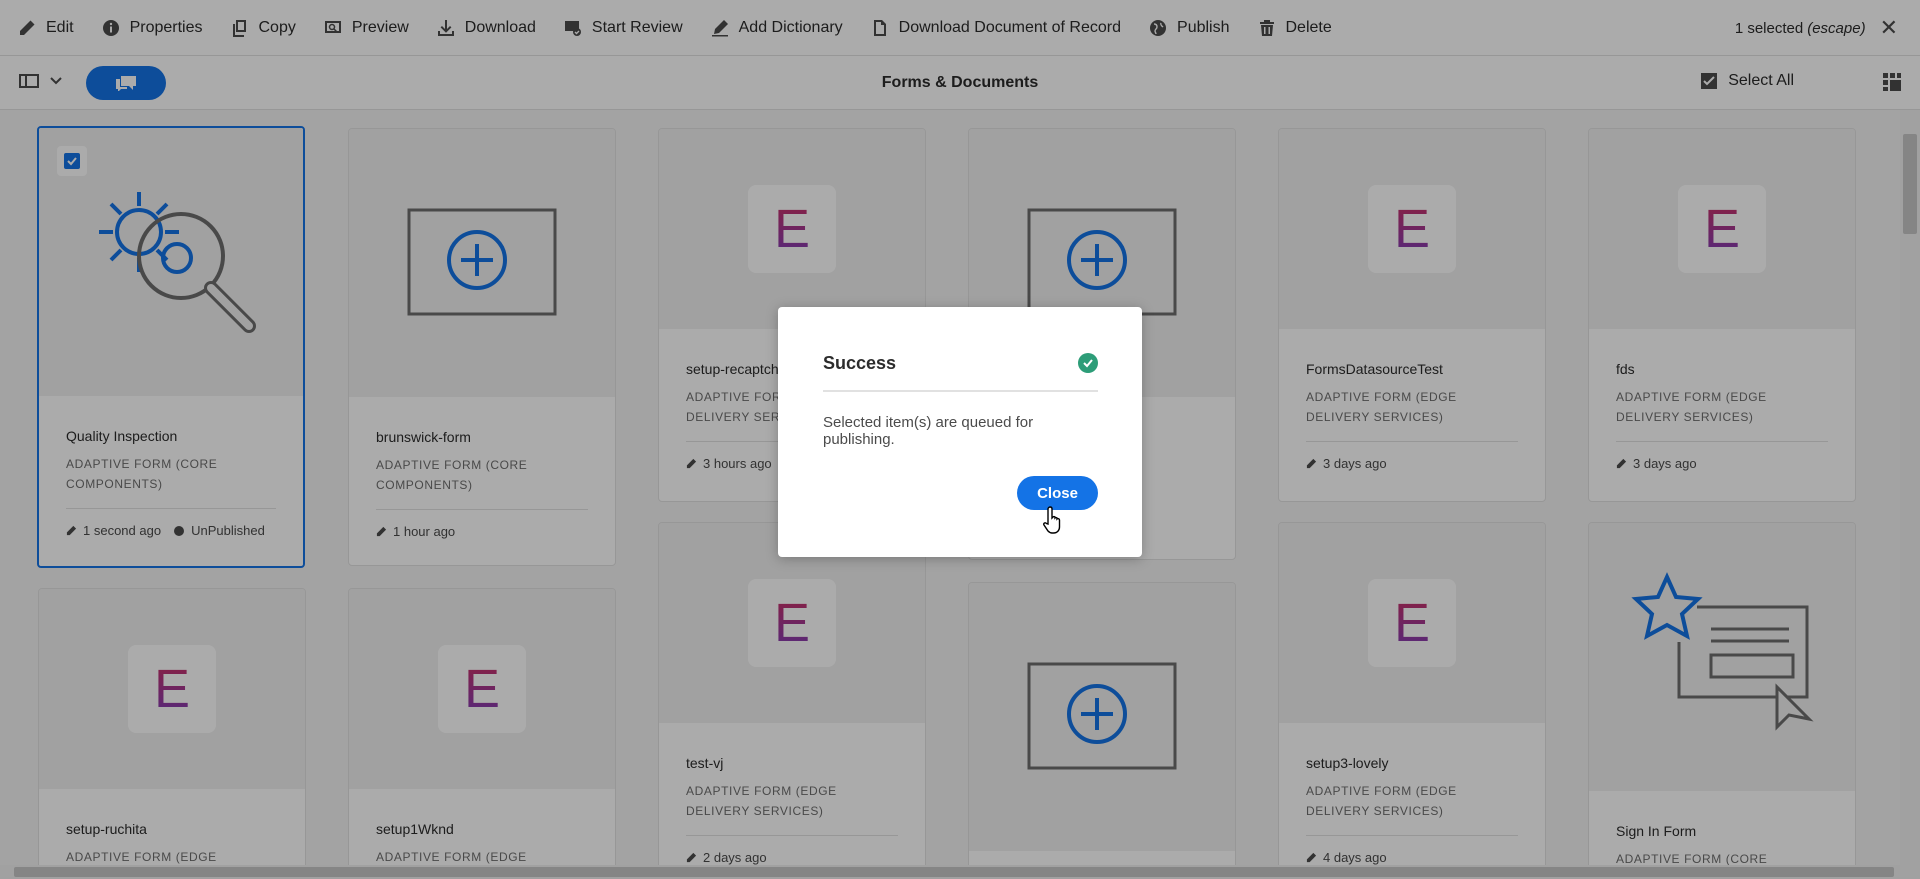 The width and height of the screenshot is (1920, 879). What do you see at coordinates (860, 363) in the screenshot?
I see `dialog-title: Success` at bounding box center [860, 363].